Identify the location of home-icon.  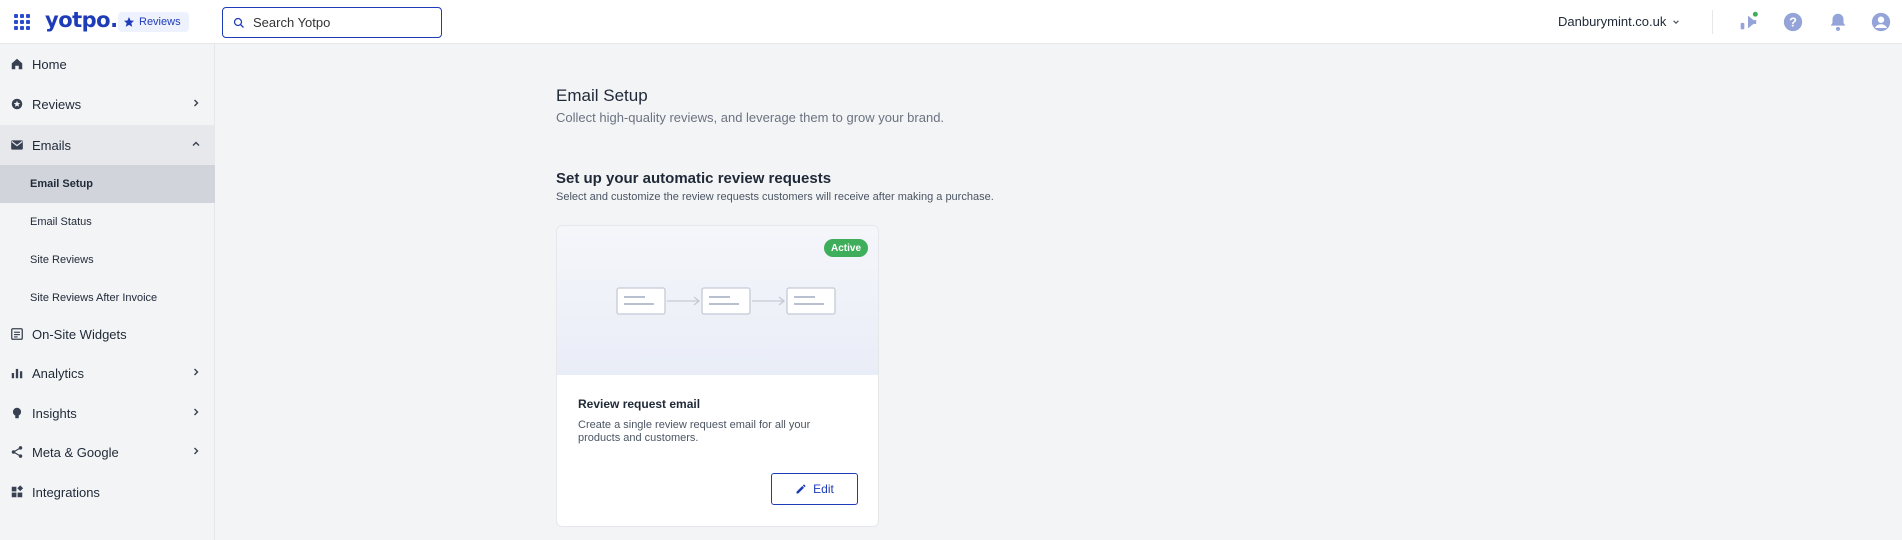
(17, 64).